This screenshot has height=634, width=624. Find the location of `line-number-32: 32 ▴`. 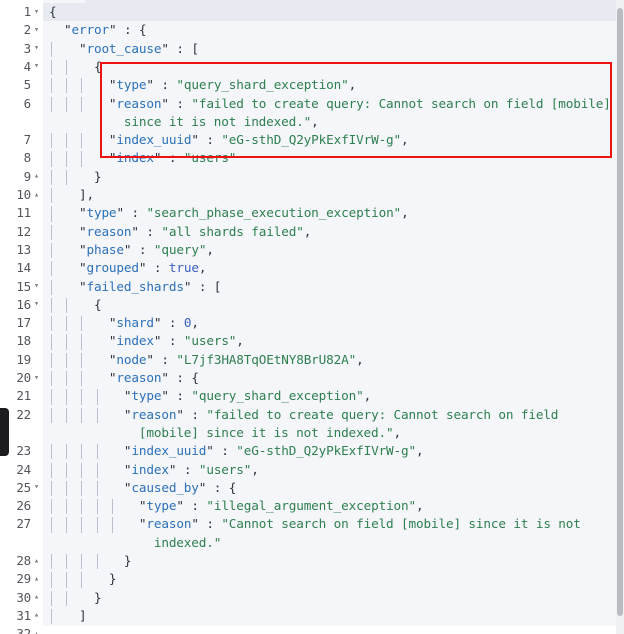

line-number-32: 32 ▴ is located at coordinates (21, 629).